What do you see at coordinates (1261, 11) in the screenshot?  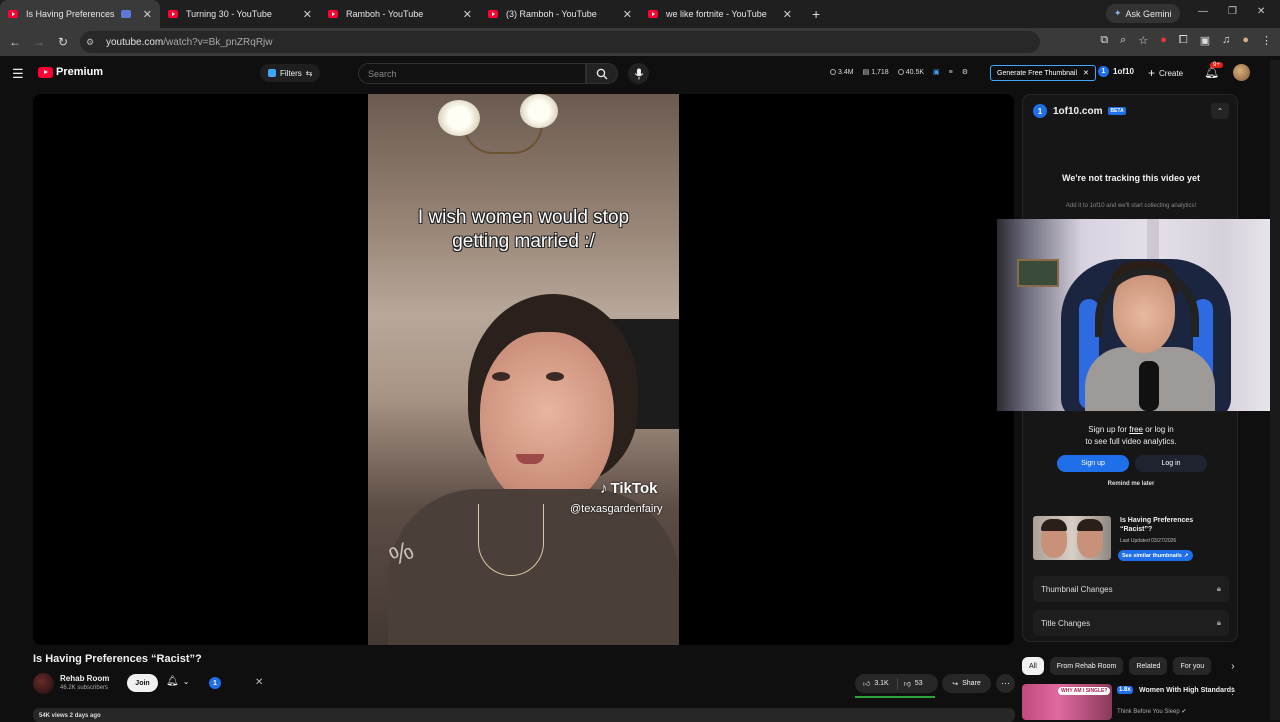 I see `close-window-icon: ✕` at bounding box center [1261, 11].